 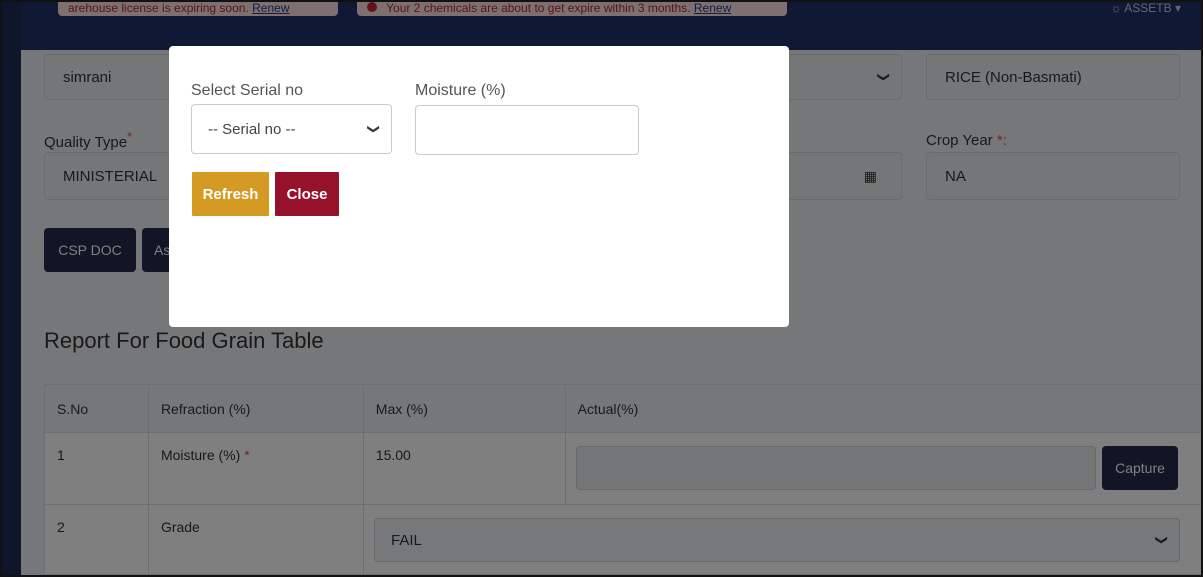 I want to click on moisture-input, so click(x=527, y=130).